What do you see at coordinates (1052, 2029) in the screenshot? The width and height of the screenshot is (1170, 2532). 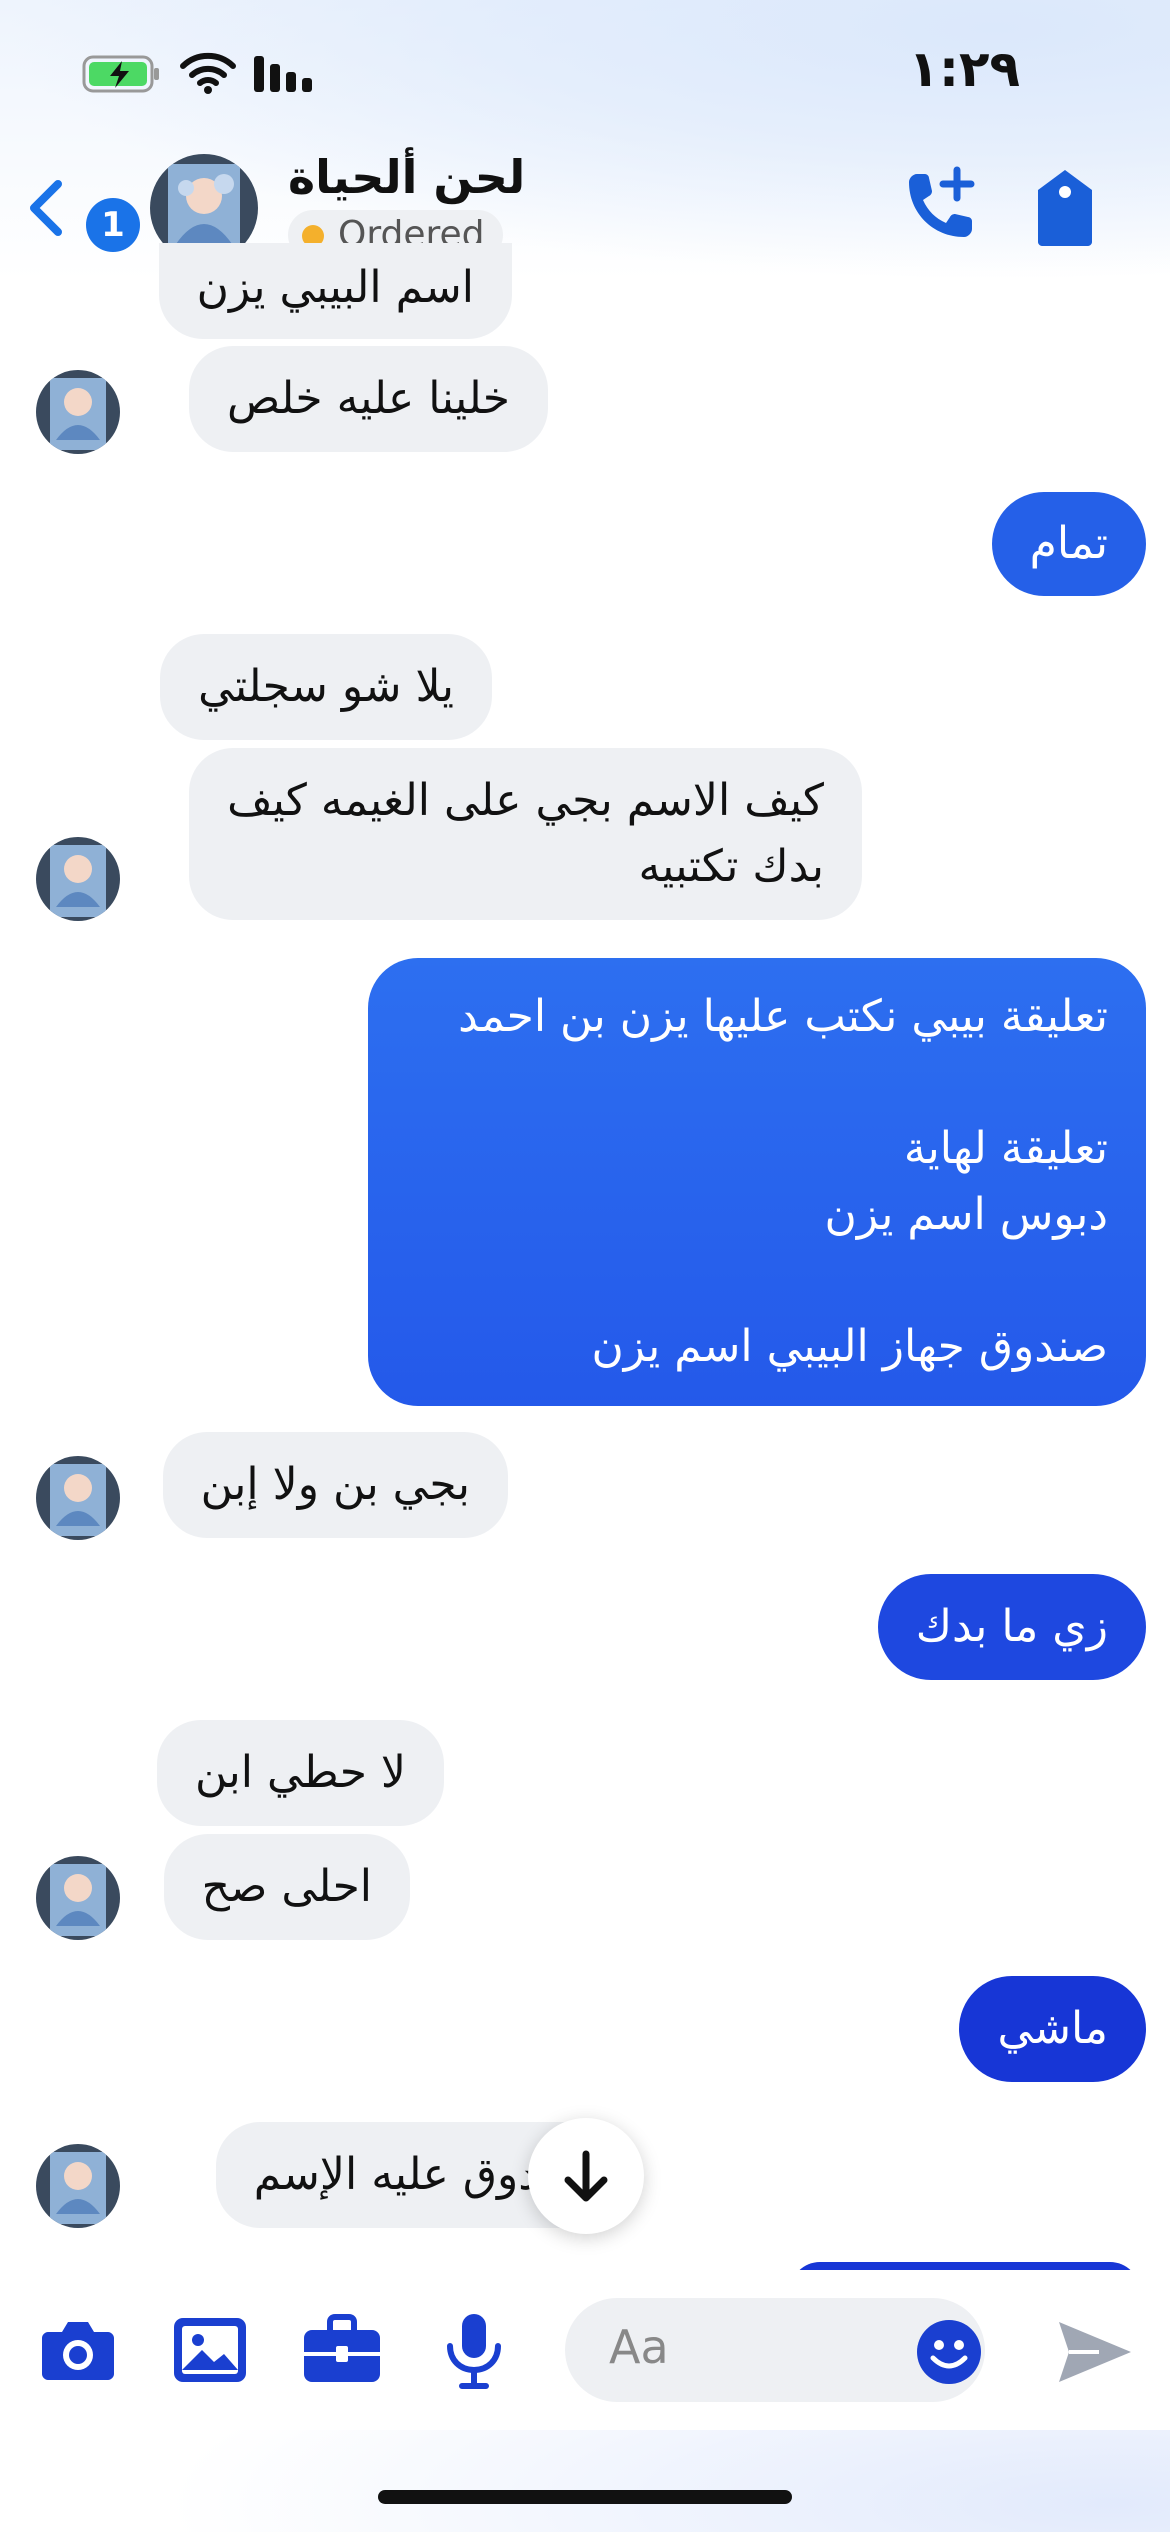 I see `message-outgoing: ماشي` at bounding box center [1052, 2029].